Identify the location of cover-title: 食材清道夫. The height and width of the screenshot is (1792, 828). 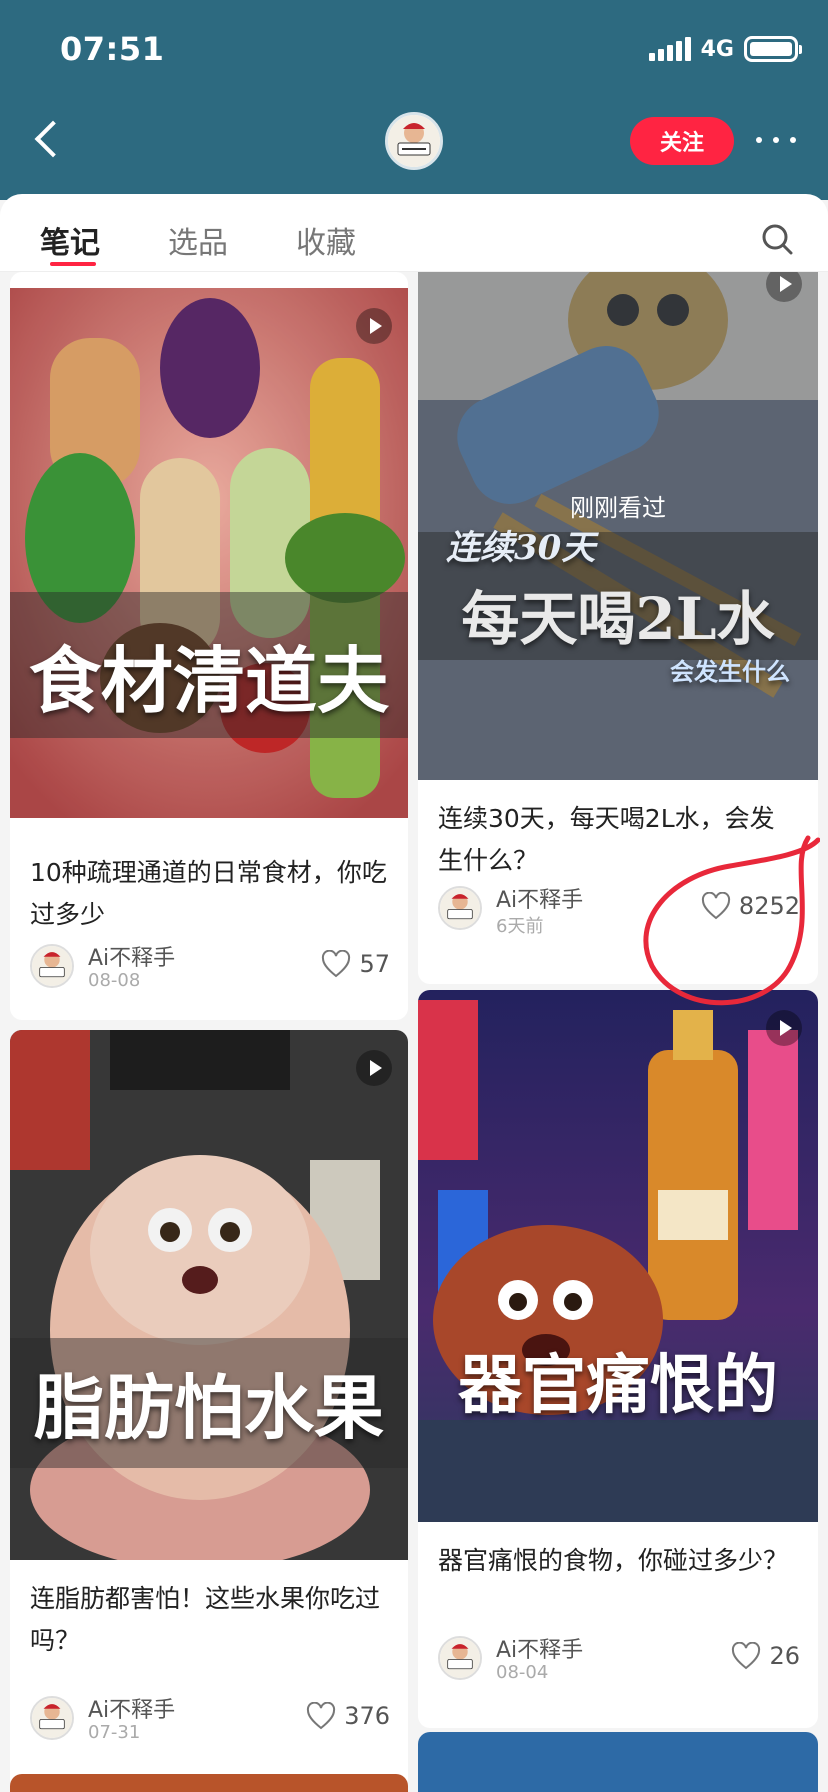
(208, 680).